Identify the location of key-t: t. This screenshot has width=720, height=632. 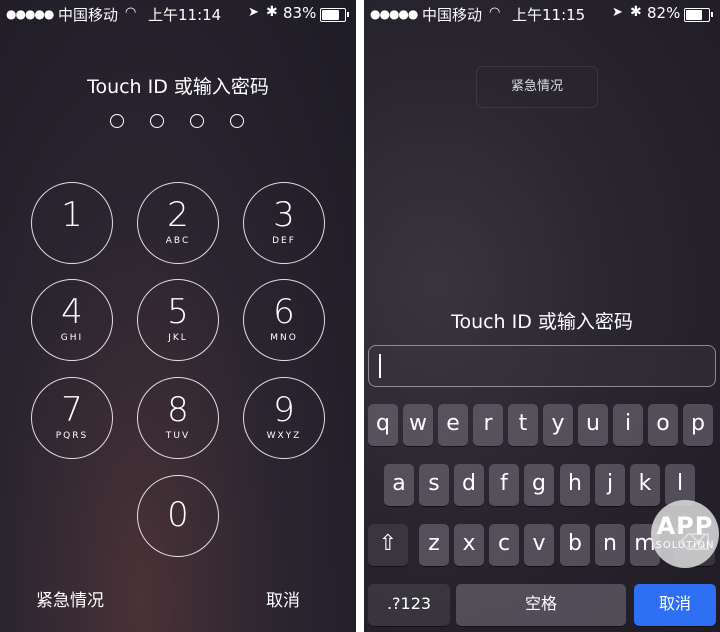
(523, 425).